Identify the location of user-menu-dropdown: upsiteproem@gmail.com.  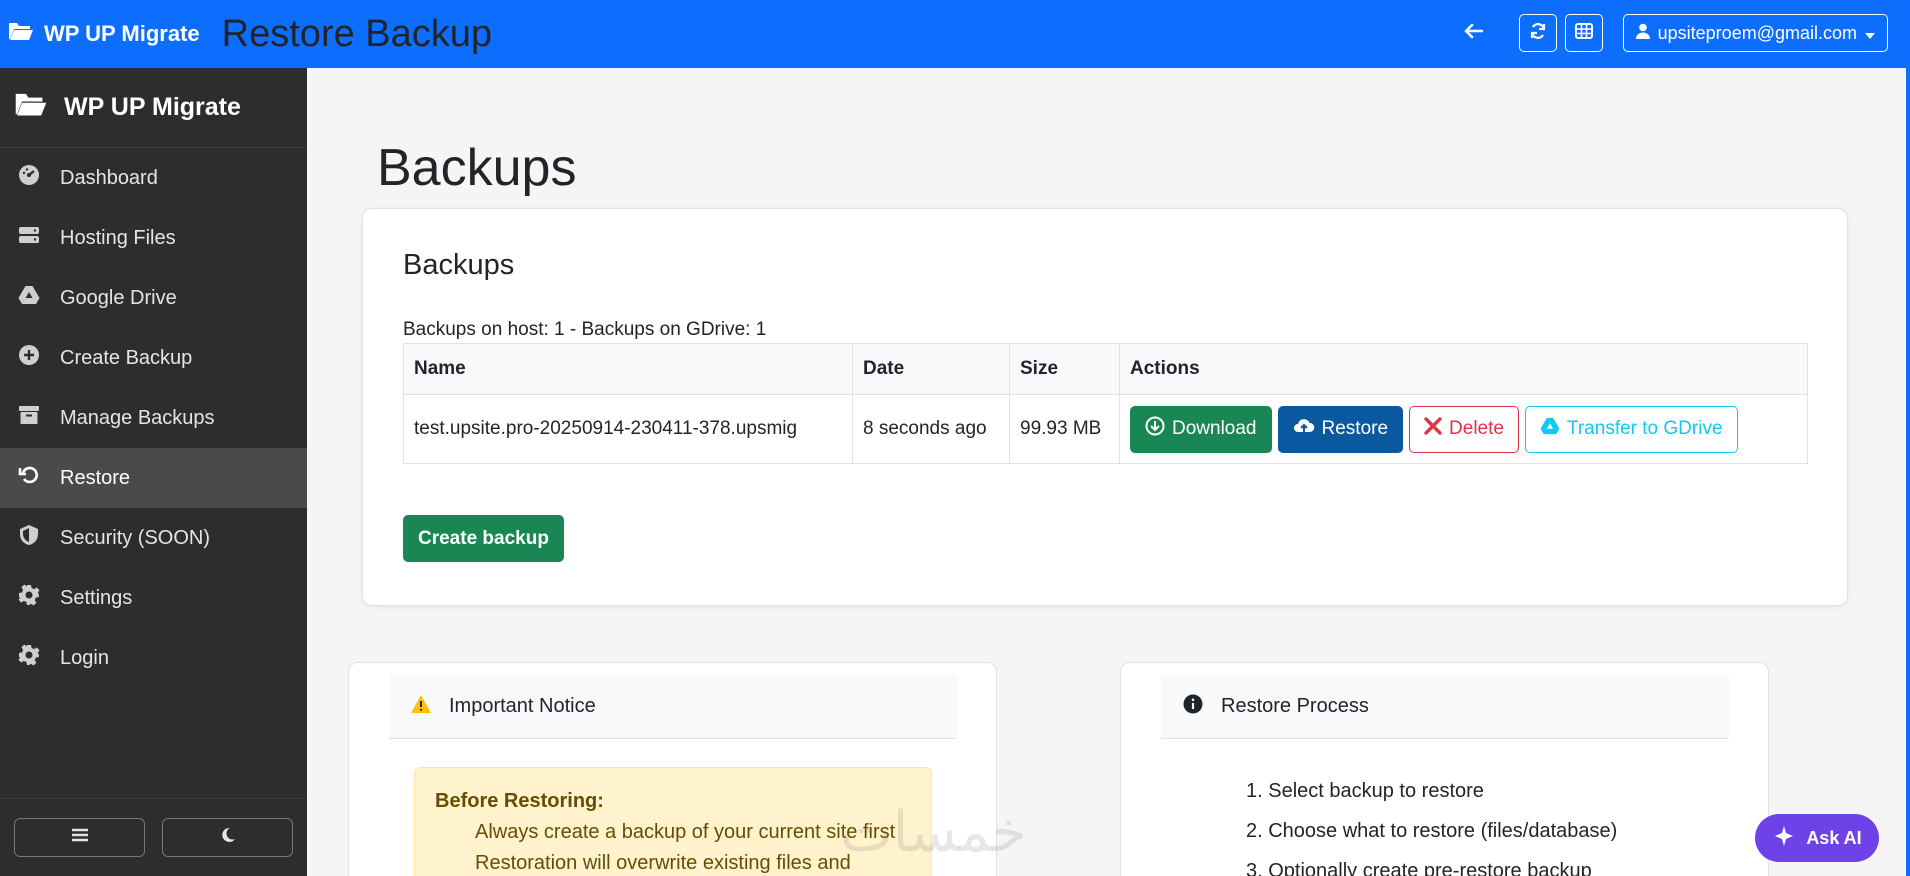
(1755, 33).